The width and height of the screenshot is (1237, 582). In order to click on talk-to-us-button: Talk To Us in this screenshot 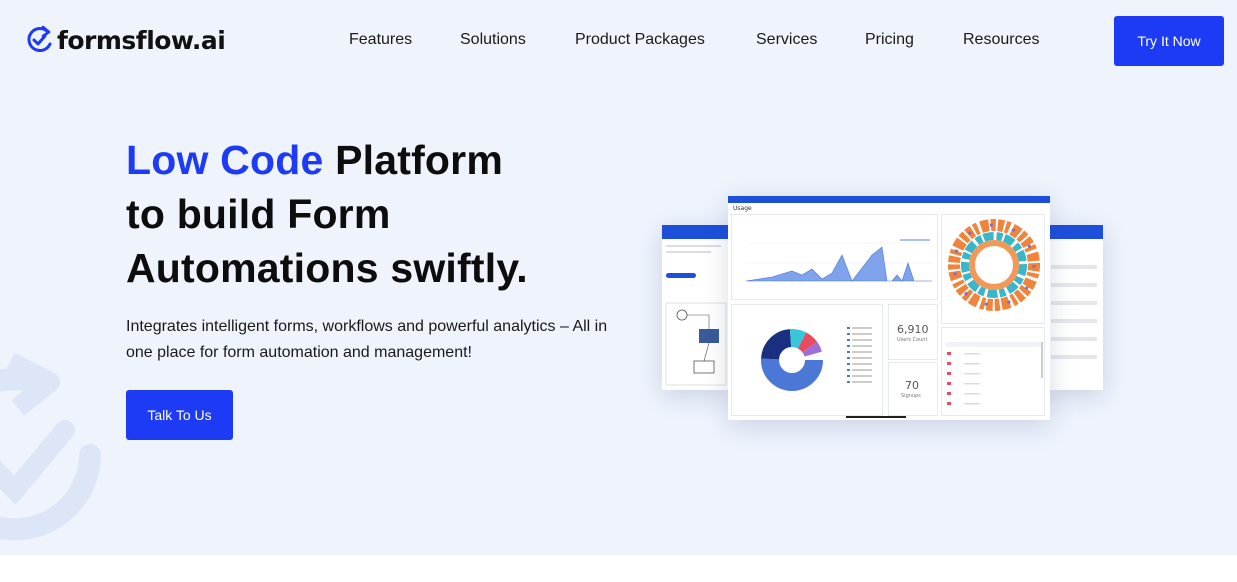, I will do `click(179, 415)`.